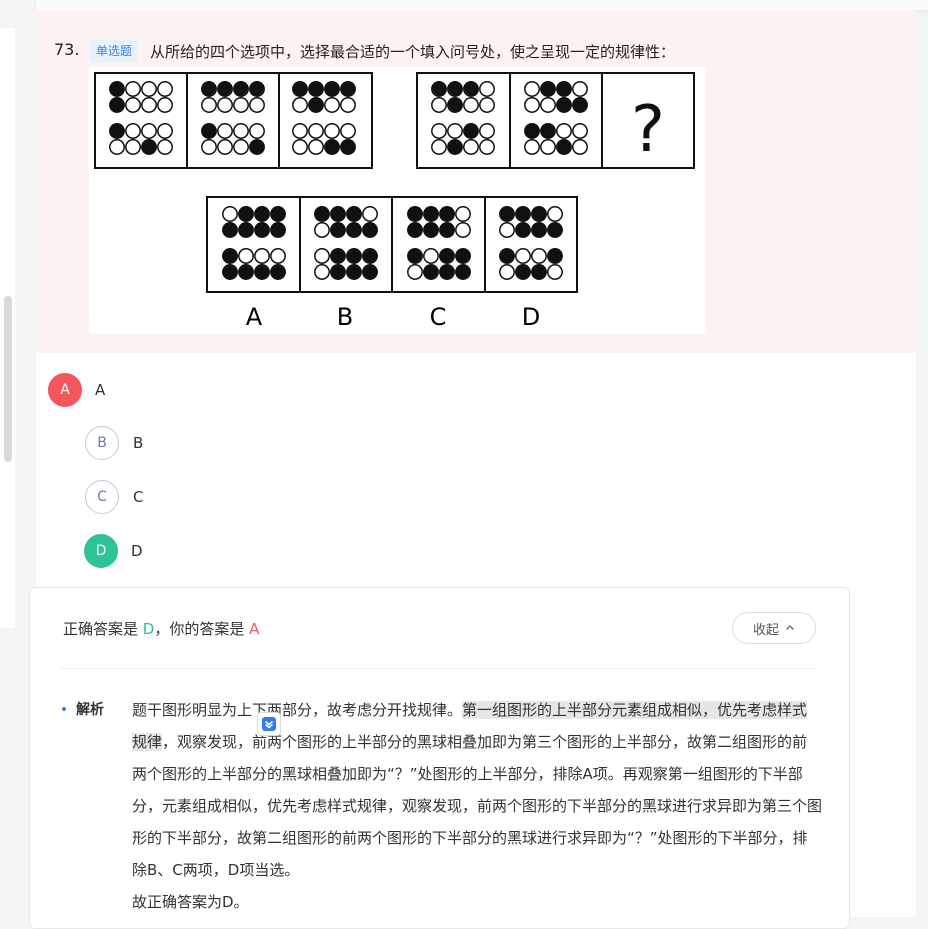 The height and width of the screenshot is (929, 928). Describe the element at coordinates (198, 444) in the screenshot. I see `option-b: B B` at that location.